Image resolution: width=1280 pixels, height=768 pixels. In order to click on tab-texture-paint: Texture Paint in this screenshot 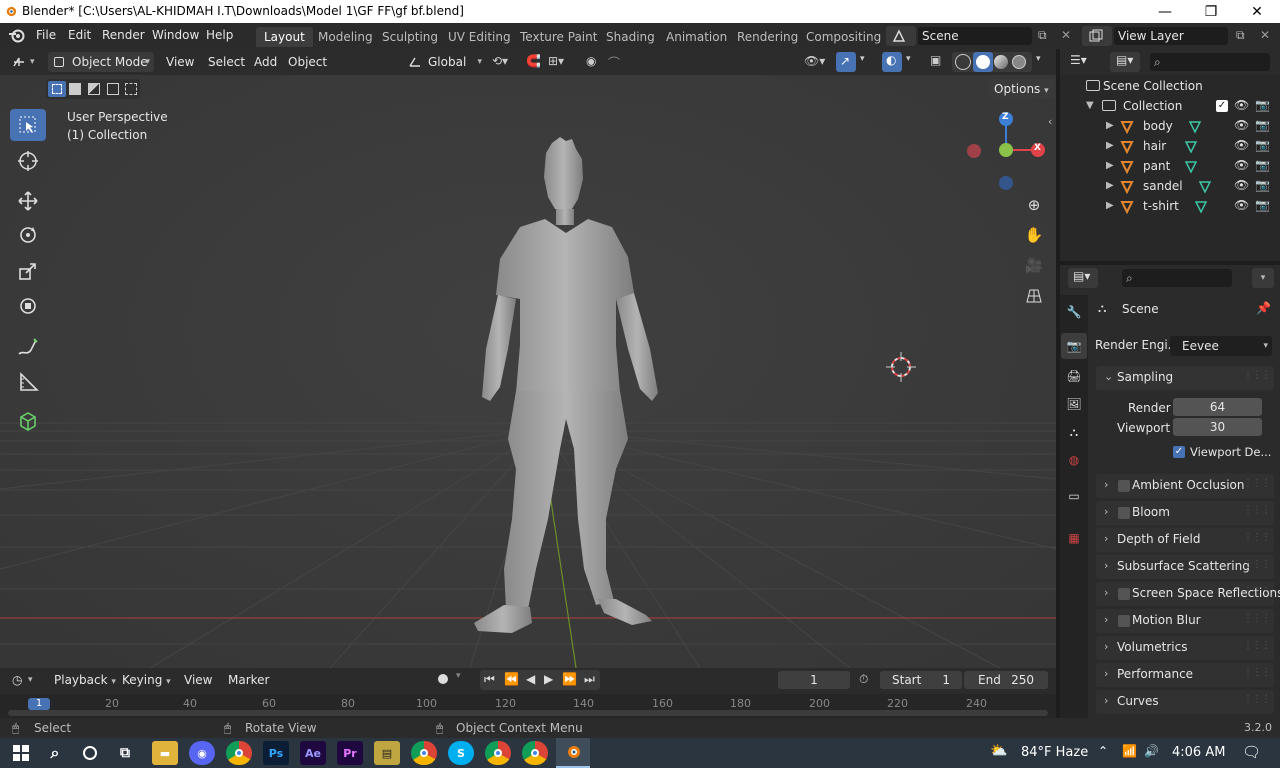, I will do `click(558, 37)`.